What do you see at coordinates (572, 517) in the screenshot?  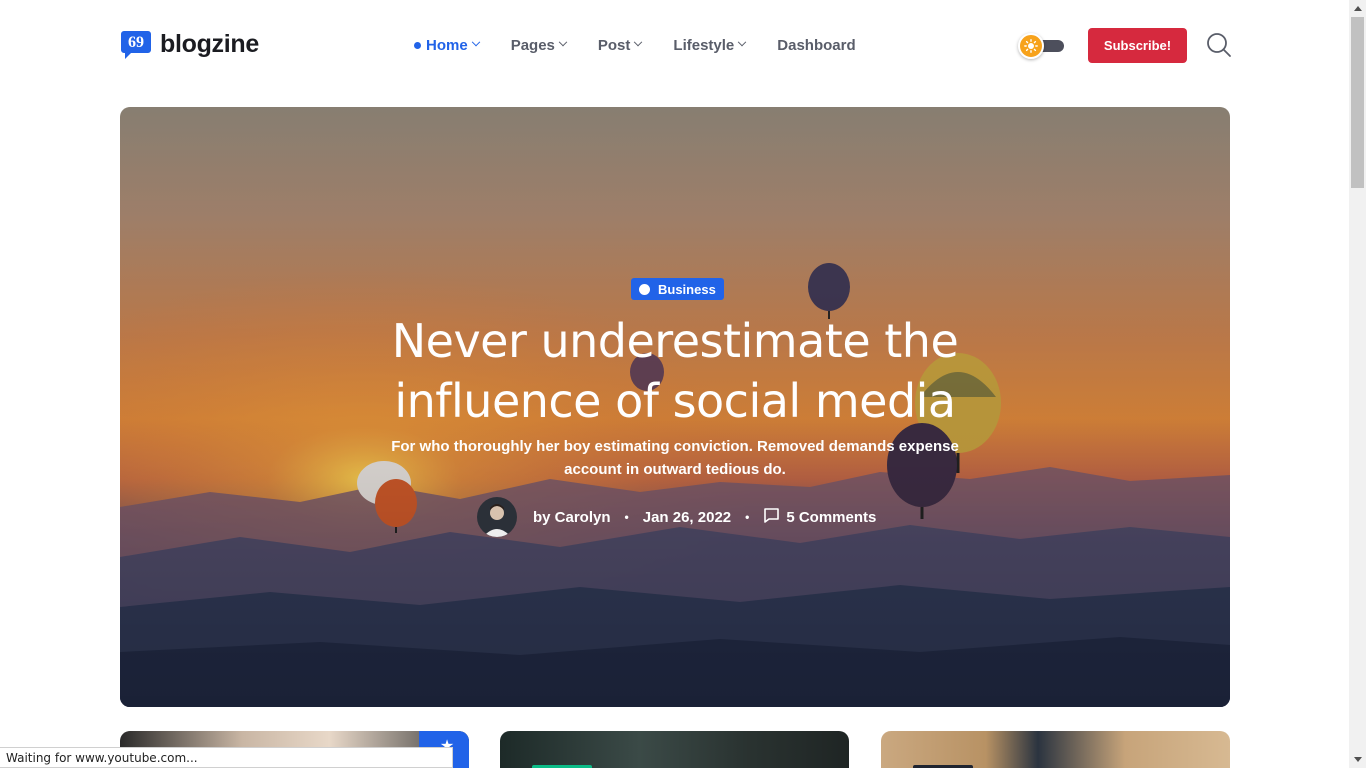 I see `author-name: by Carolyn` at bounding box center [572, 517].